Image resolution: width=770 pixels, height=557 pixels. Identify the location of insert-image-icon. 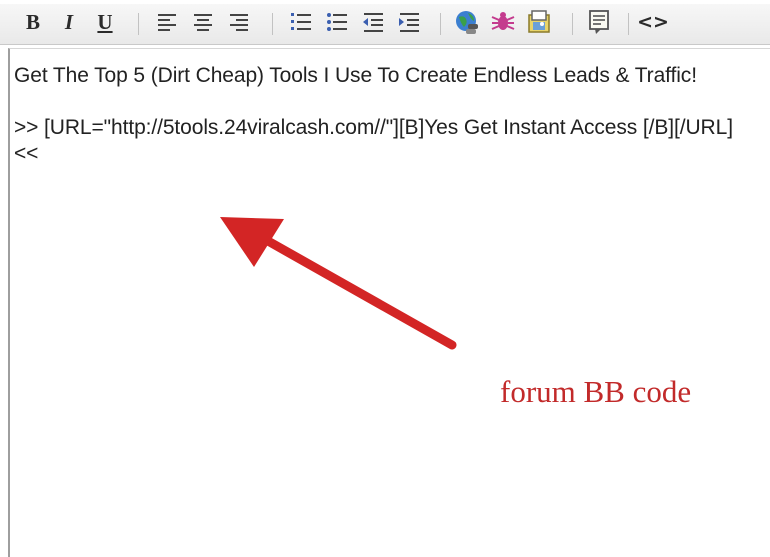
(539, 21).